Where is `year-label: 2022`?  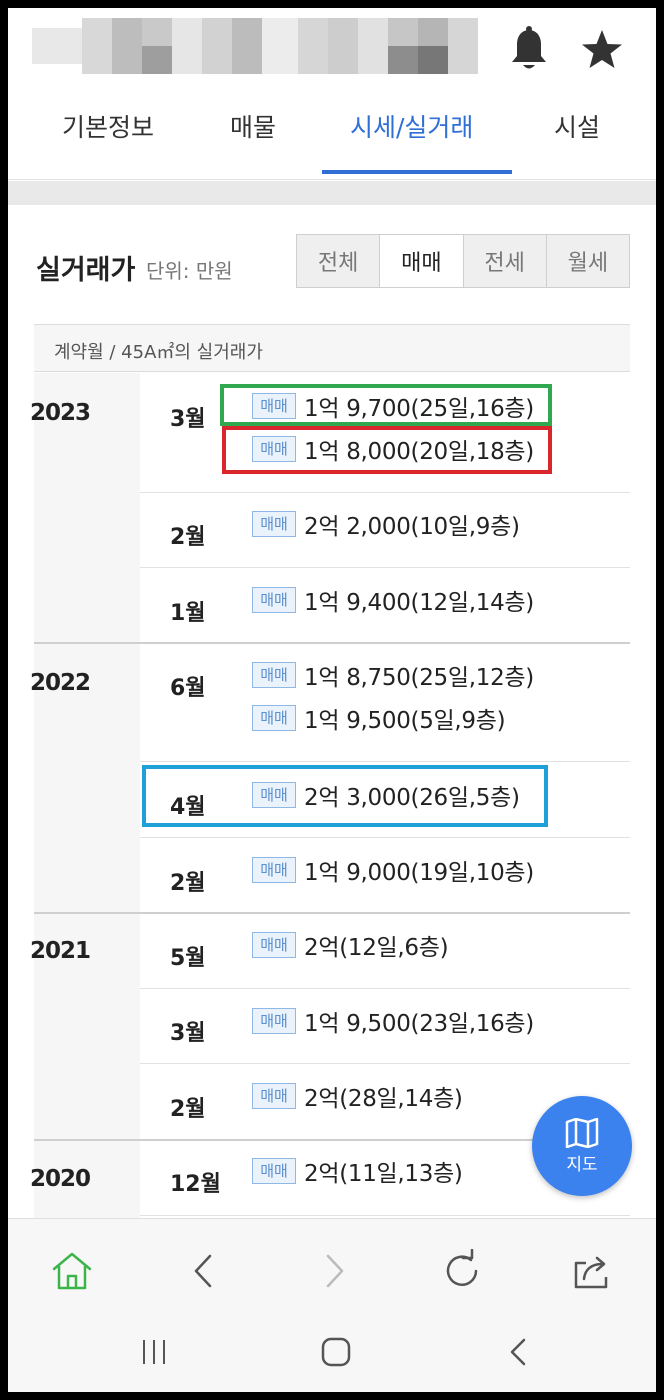 year-label: 2022 is located at coordinates (60, 683).